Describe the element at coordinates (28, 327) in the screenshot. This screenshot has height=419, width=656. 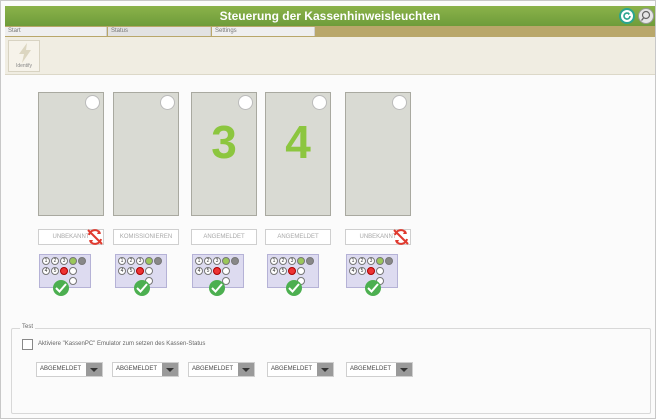
I see `test-legend: Test` at that location.